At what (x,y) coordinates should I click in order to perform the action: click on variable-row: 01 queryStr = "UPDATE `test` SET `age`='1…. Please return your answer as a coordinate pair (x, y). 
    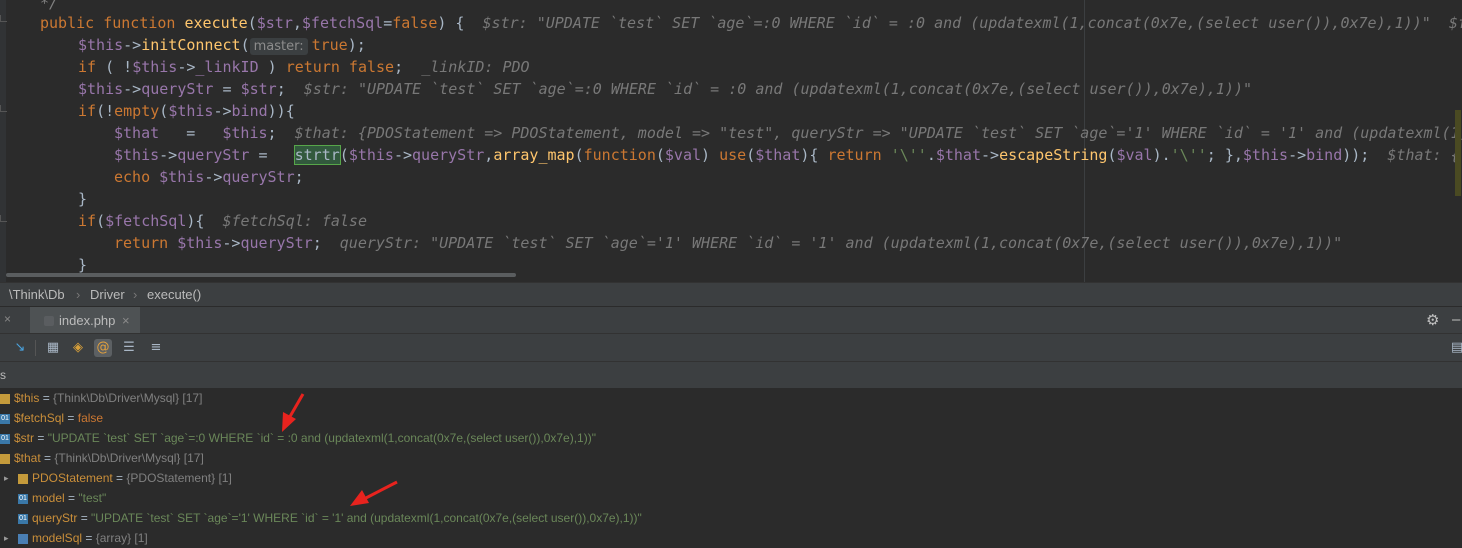
    Looking at the image, I should click on (330, 518).